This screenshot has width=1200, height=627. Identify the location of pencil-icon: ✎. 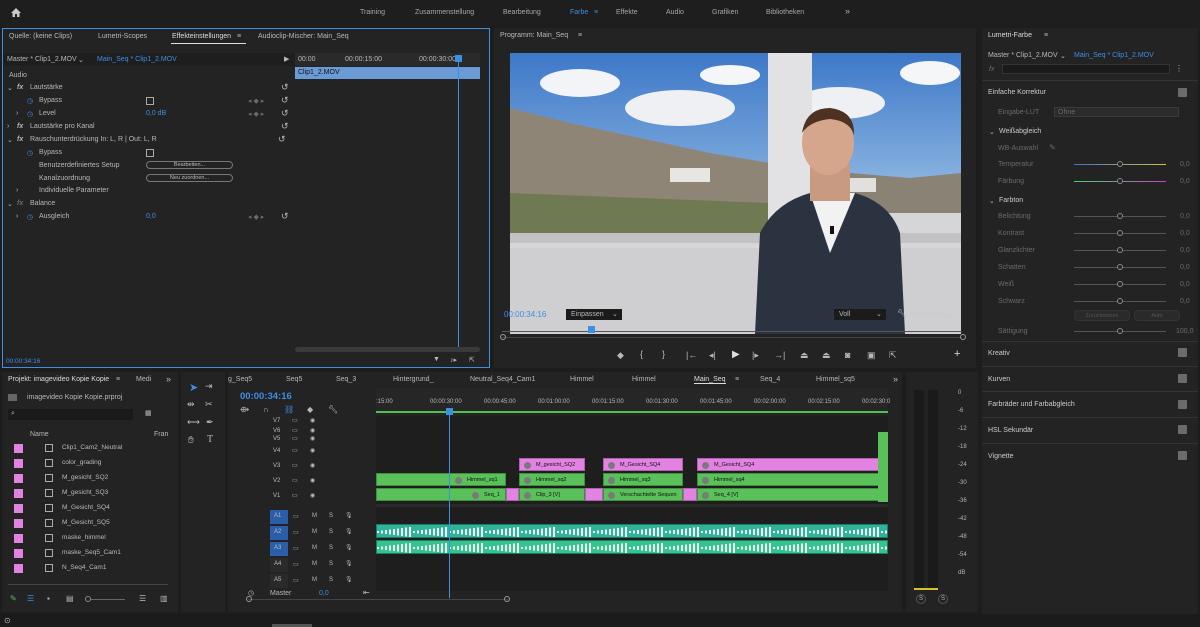
(13, 598).